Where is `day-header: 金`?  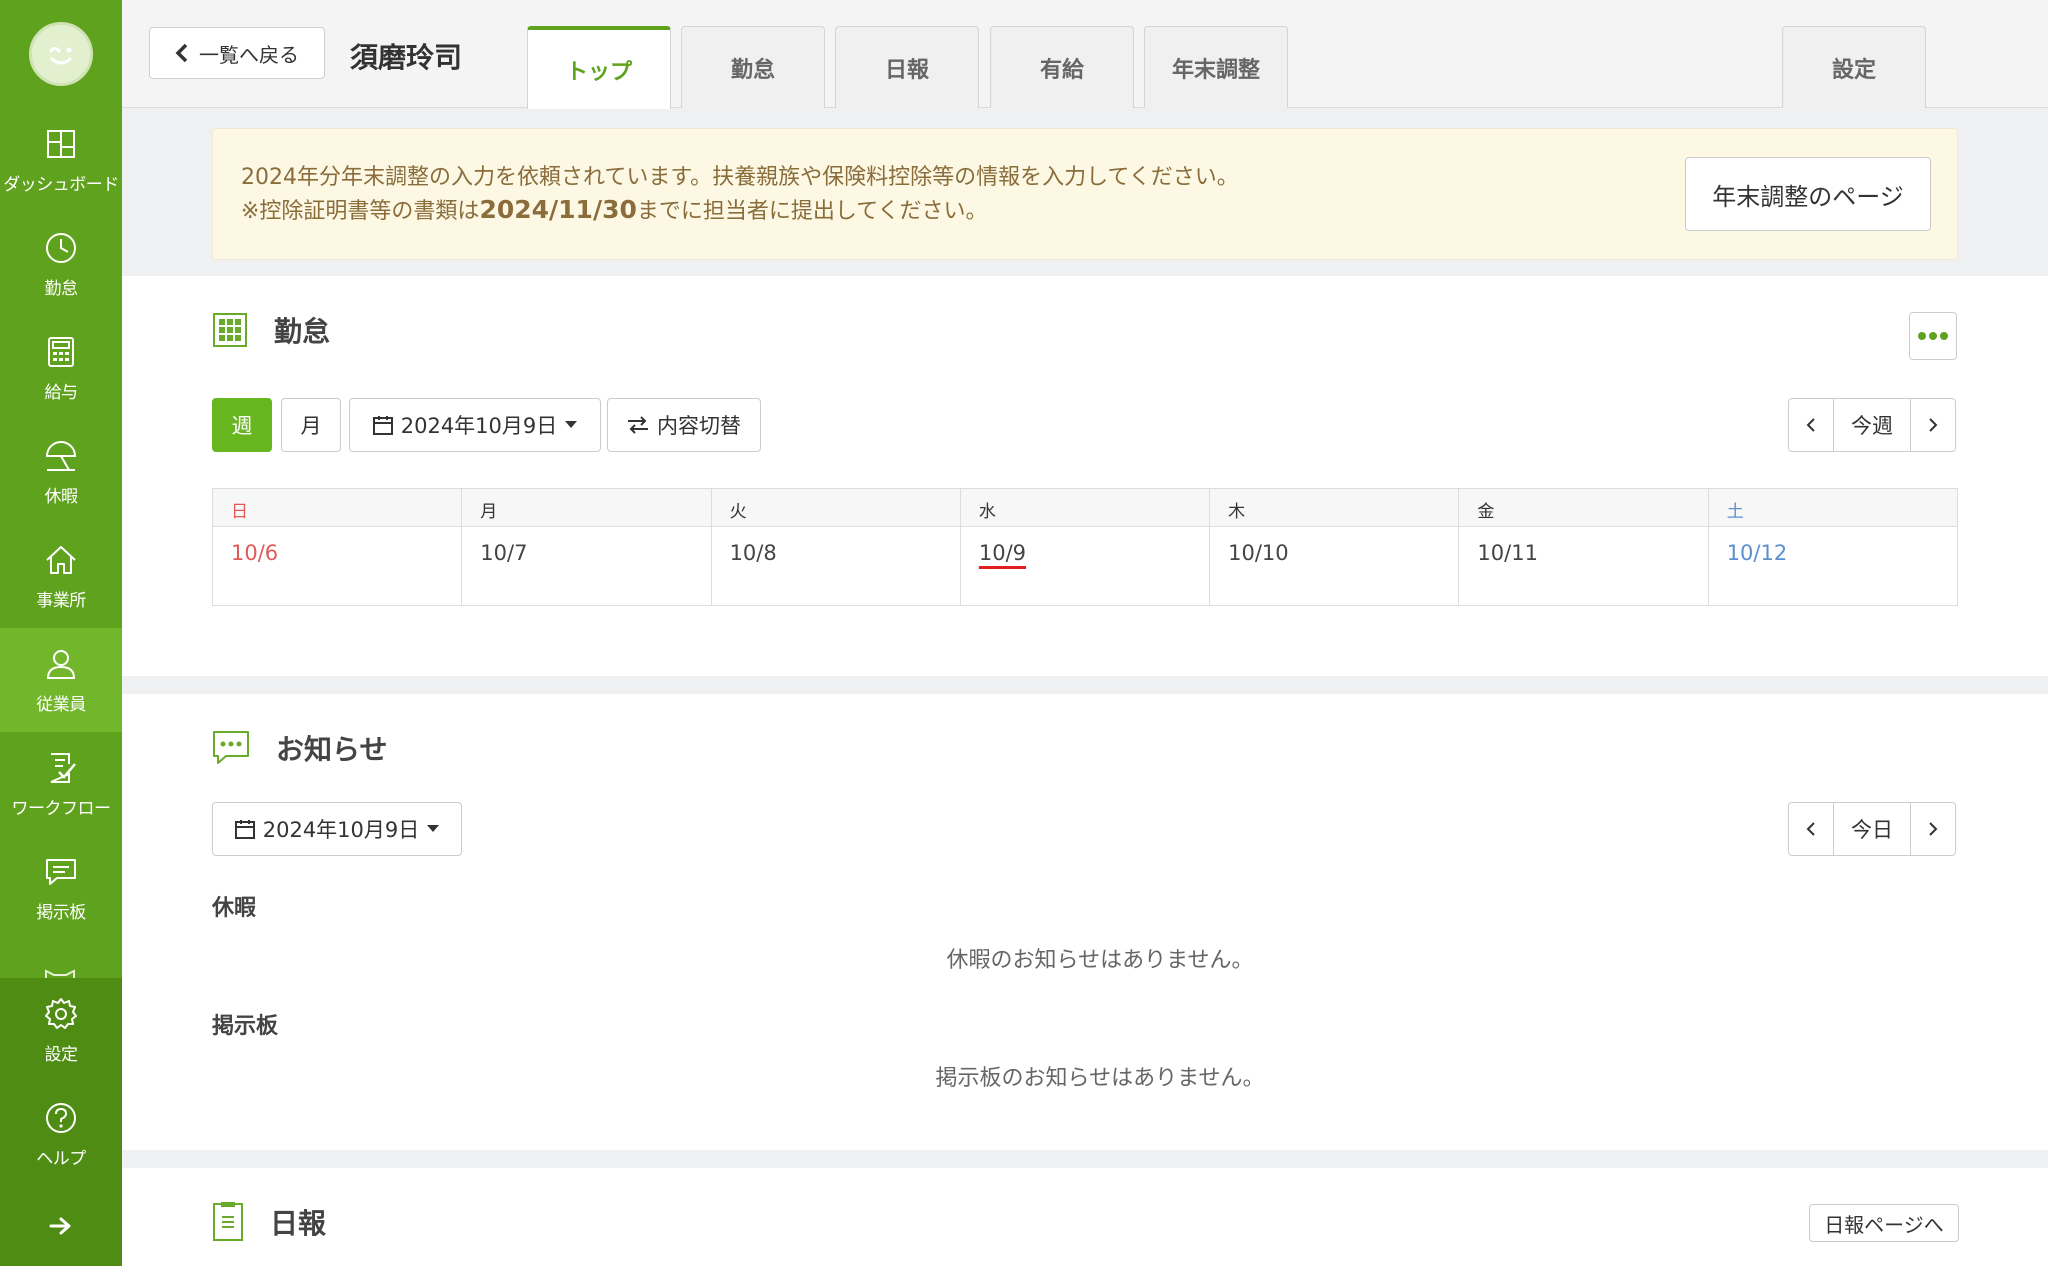 day-header: 金 is located at coordinates (1583, 508).